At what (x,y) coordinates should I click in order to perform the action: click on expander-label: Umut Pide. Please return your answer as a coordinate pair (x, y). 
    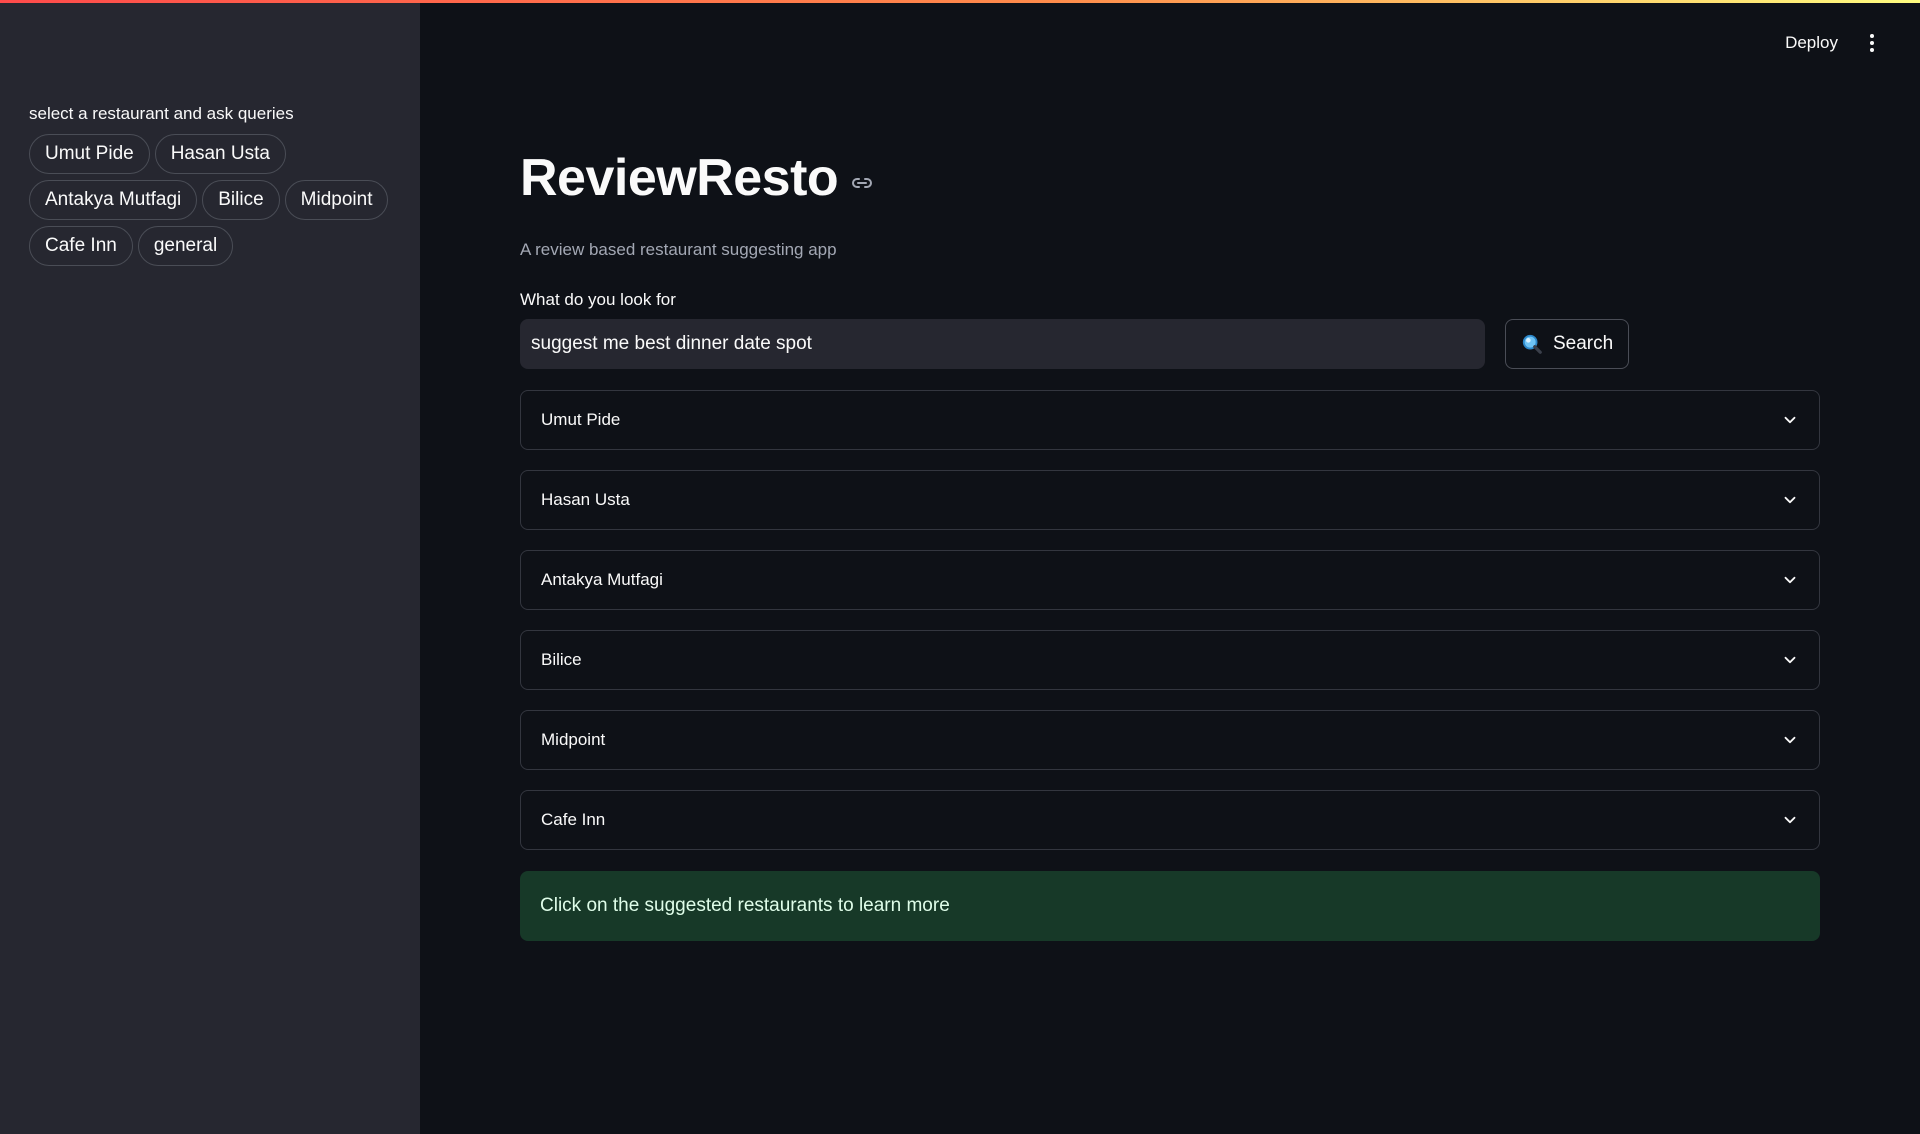
    Looking at the image, I should click on (581, 419).